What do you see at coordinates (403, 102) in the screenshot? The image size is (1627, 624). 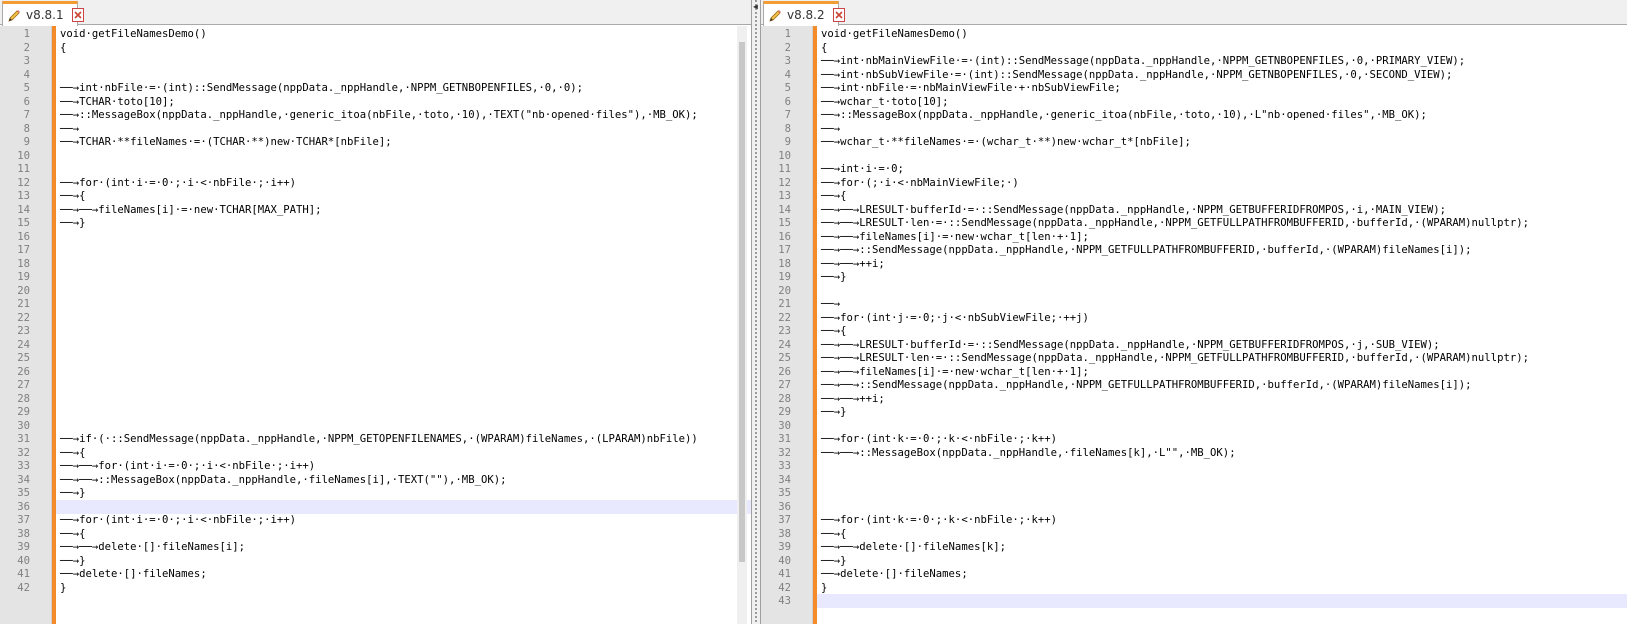 I see `code-line: ──→TCHAR·toto[10];` at bounding box center [403, 102].